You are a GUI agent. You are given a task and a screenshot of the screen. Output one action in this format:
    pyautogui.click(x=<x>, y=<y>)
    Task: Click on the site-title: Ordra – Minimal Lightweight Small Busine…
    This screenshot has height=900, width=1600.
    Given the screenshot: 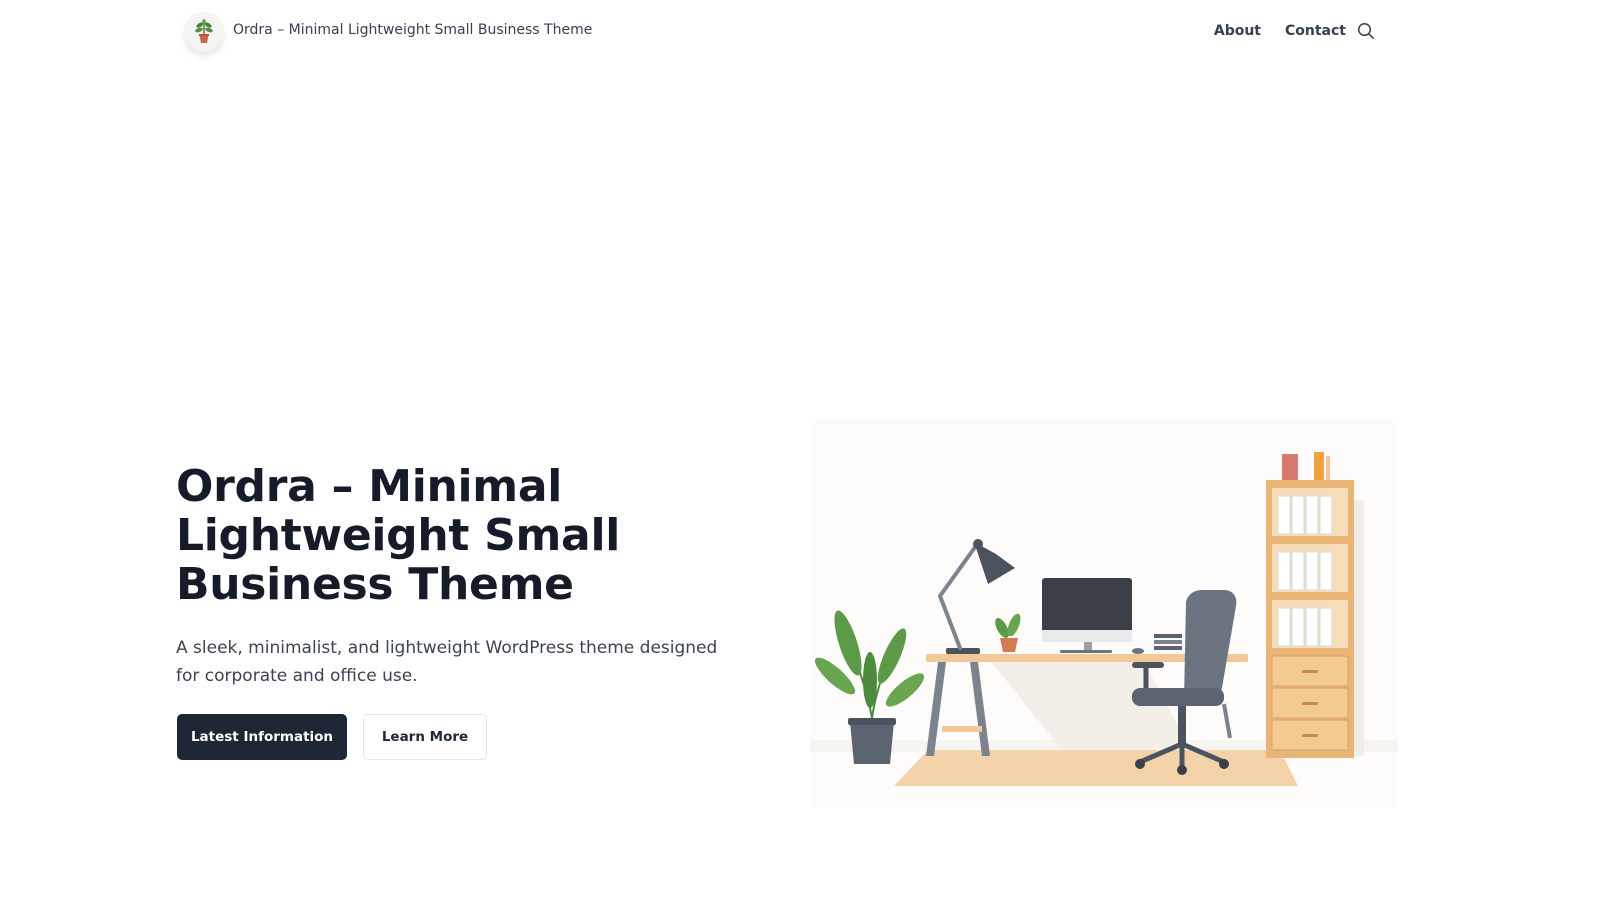 What is the action you would take?
    pyautogui.click(x=412, y=30)
    